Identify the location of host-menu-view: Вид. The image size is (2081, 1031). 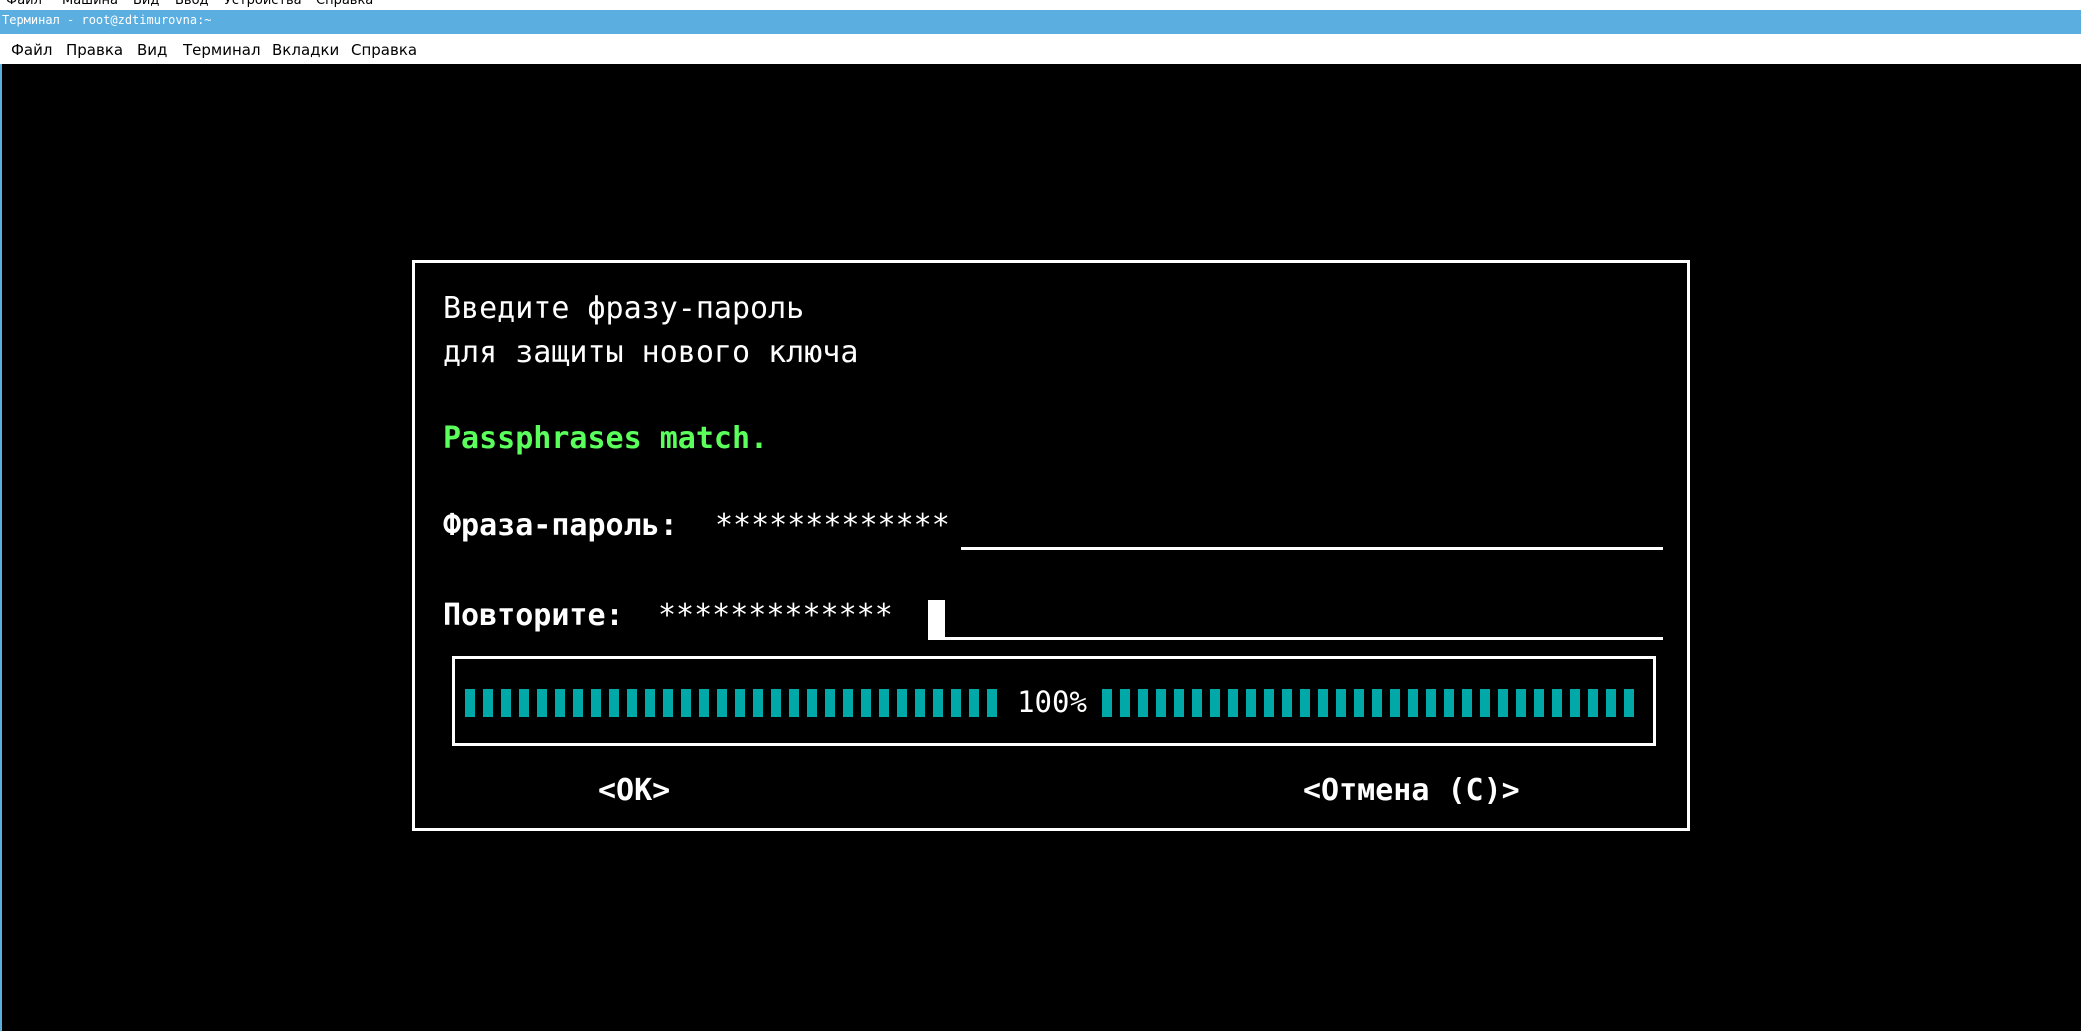
(146, 4).